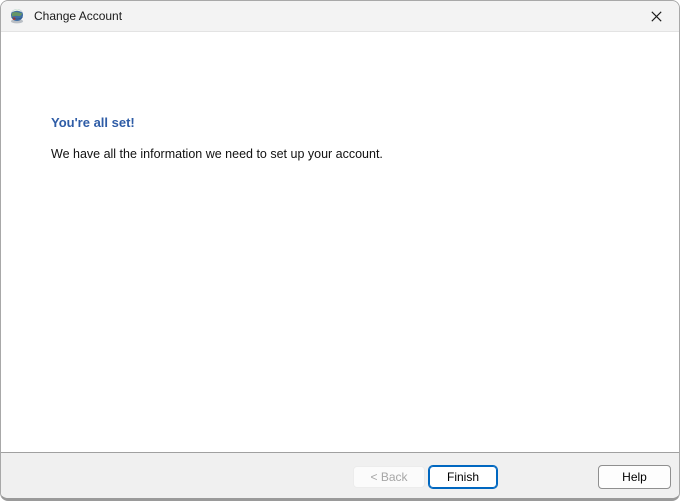 The width and height of the screenshot is (680, 501). What do you see at coordinates (463, 477) in the screenshot?
I see `finish-button: Finish` at bounding box center [463, 477].